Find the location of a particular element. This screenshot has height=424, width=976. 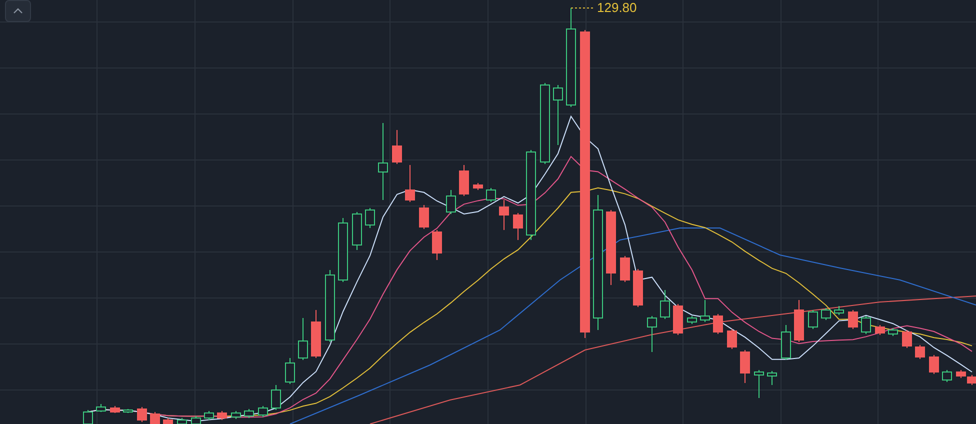

leader-line is located at coordinates (583, 8).